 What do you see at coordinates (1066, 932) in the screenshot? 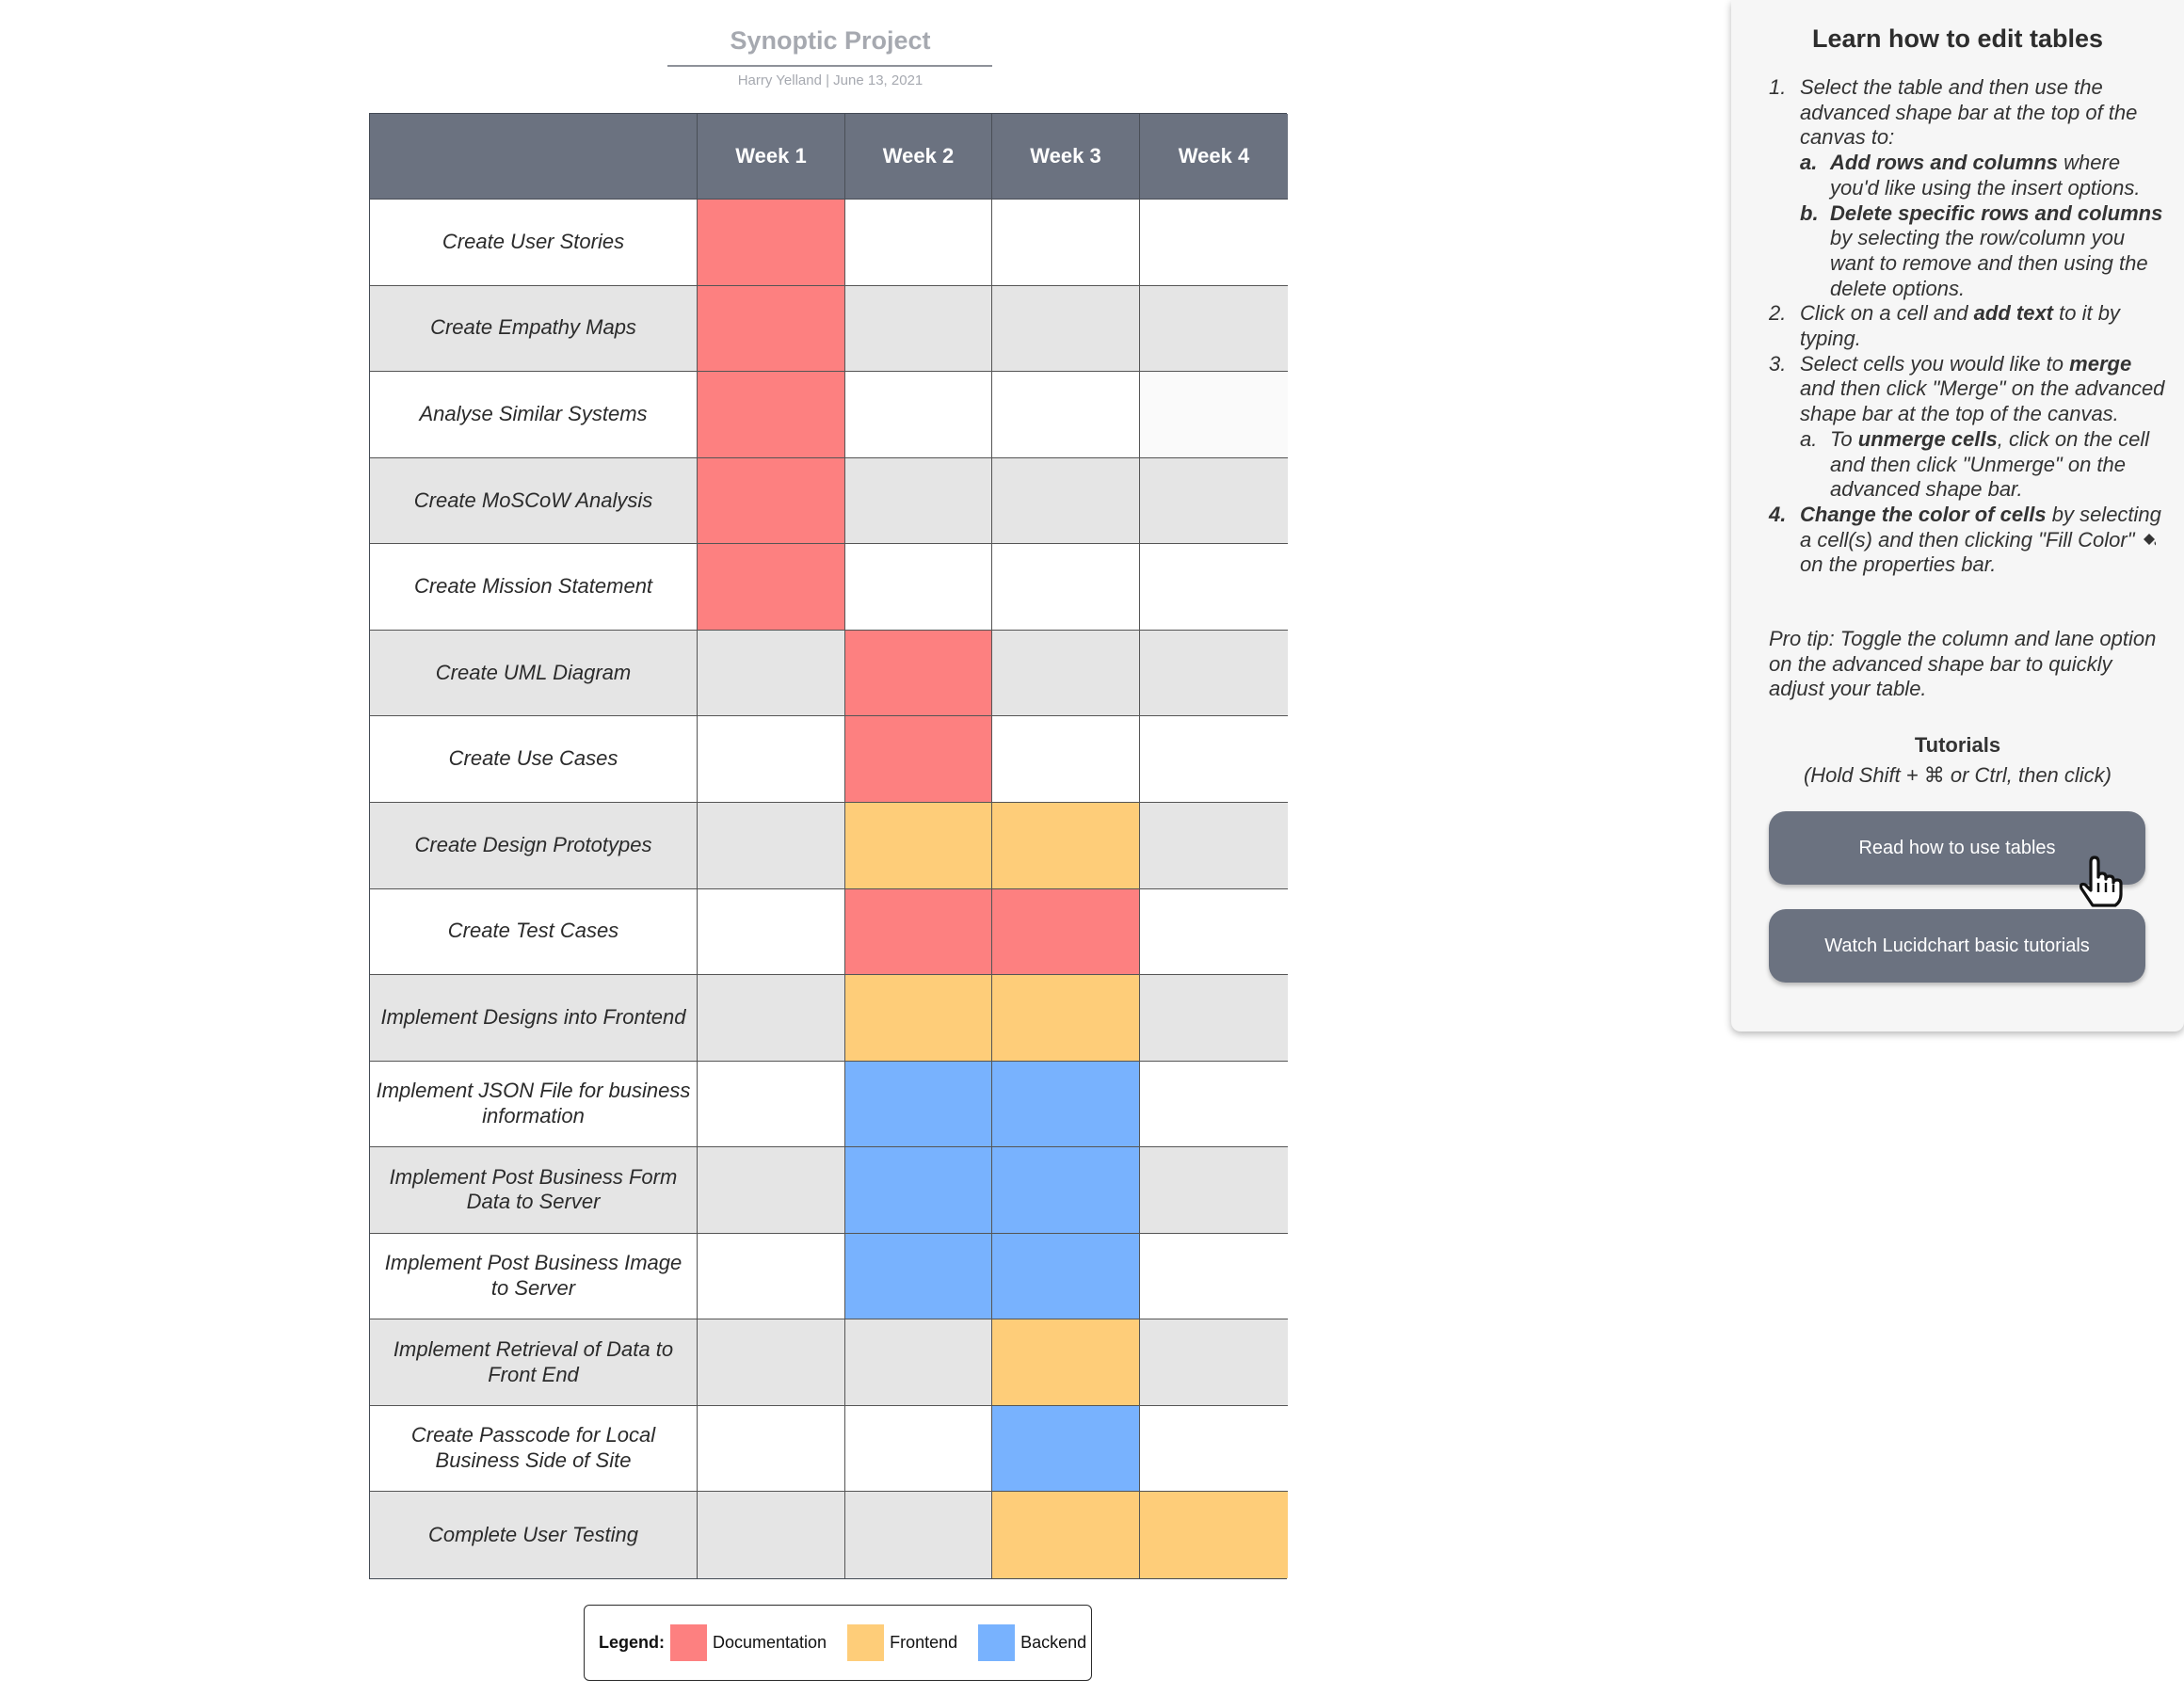
I see `week-3-cell-documentation` at bounding box center [1066, 932].